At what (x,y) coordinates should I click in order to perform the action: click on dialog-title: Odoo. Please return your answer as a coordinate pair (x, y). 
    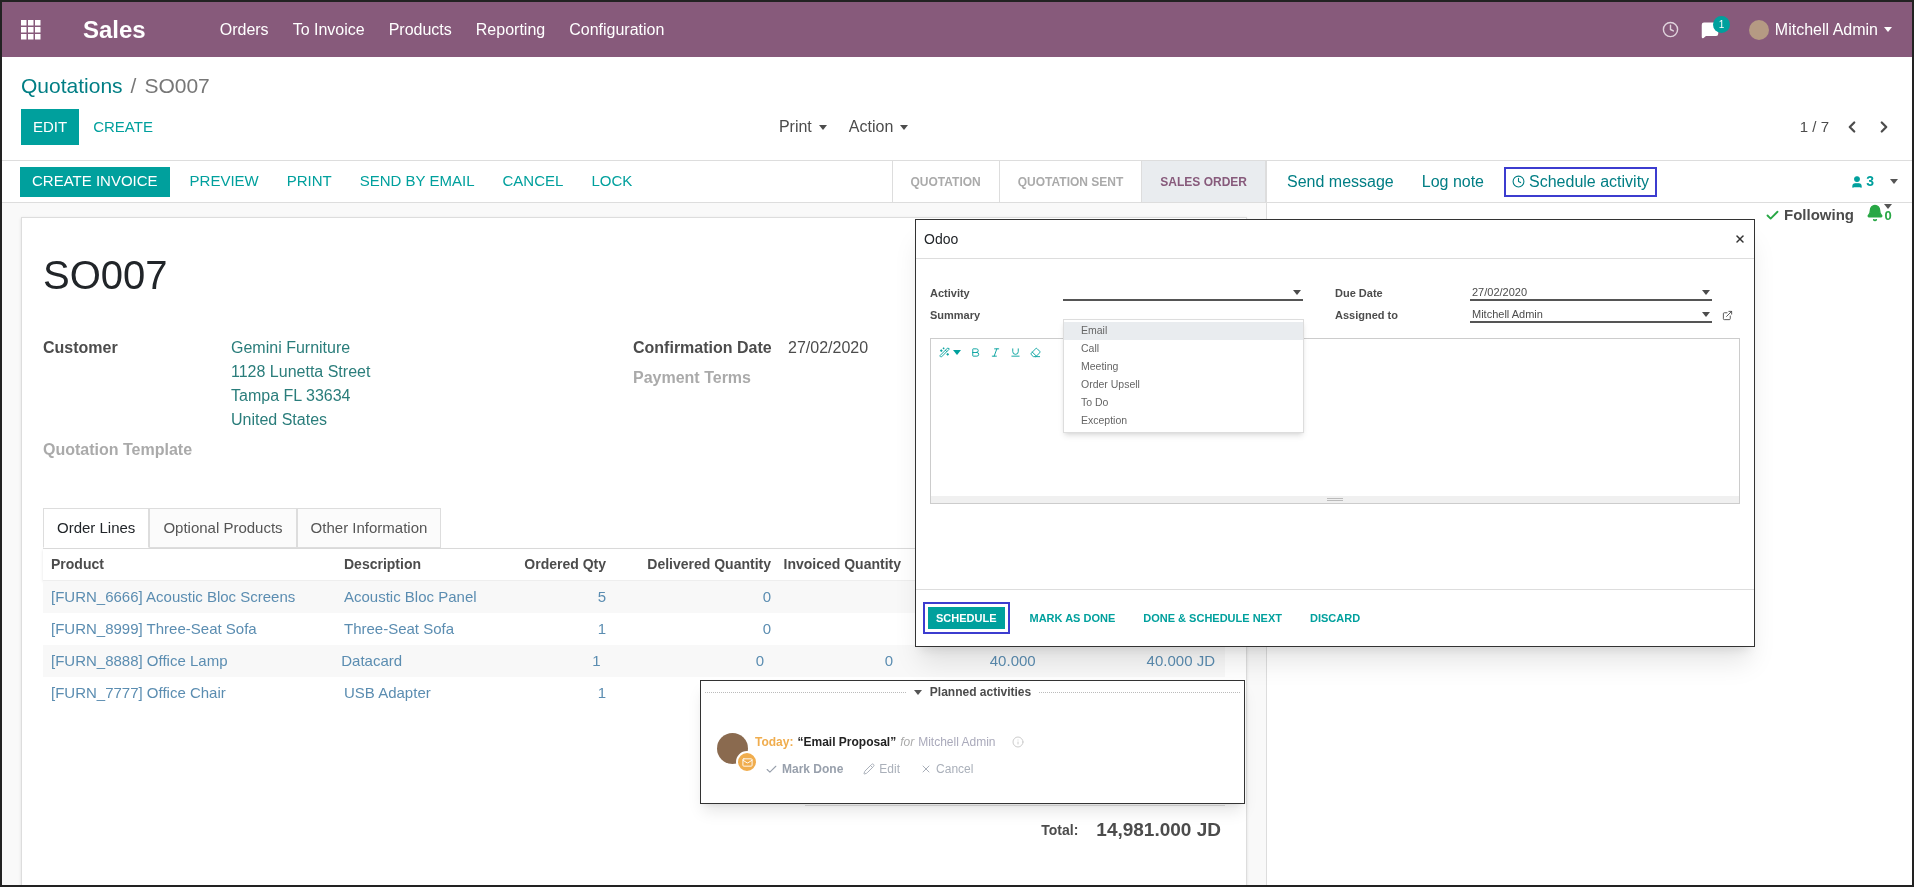
    Looking at the image, I should click on (941, 239).